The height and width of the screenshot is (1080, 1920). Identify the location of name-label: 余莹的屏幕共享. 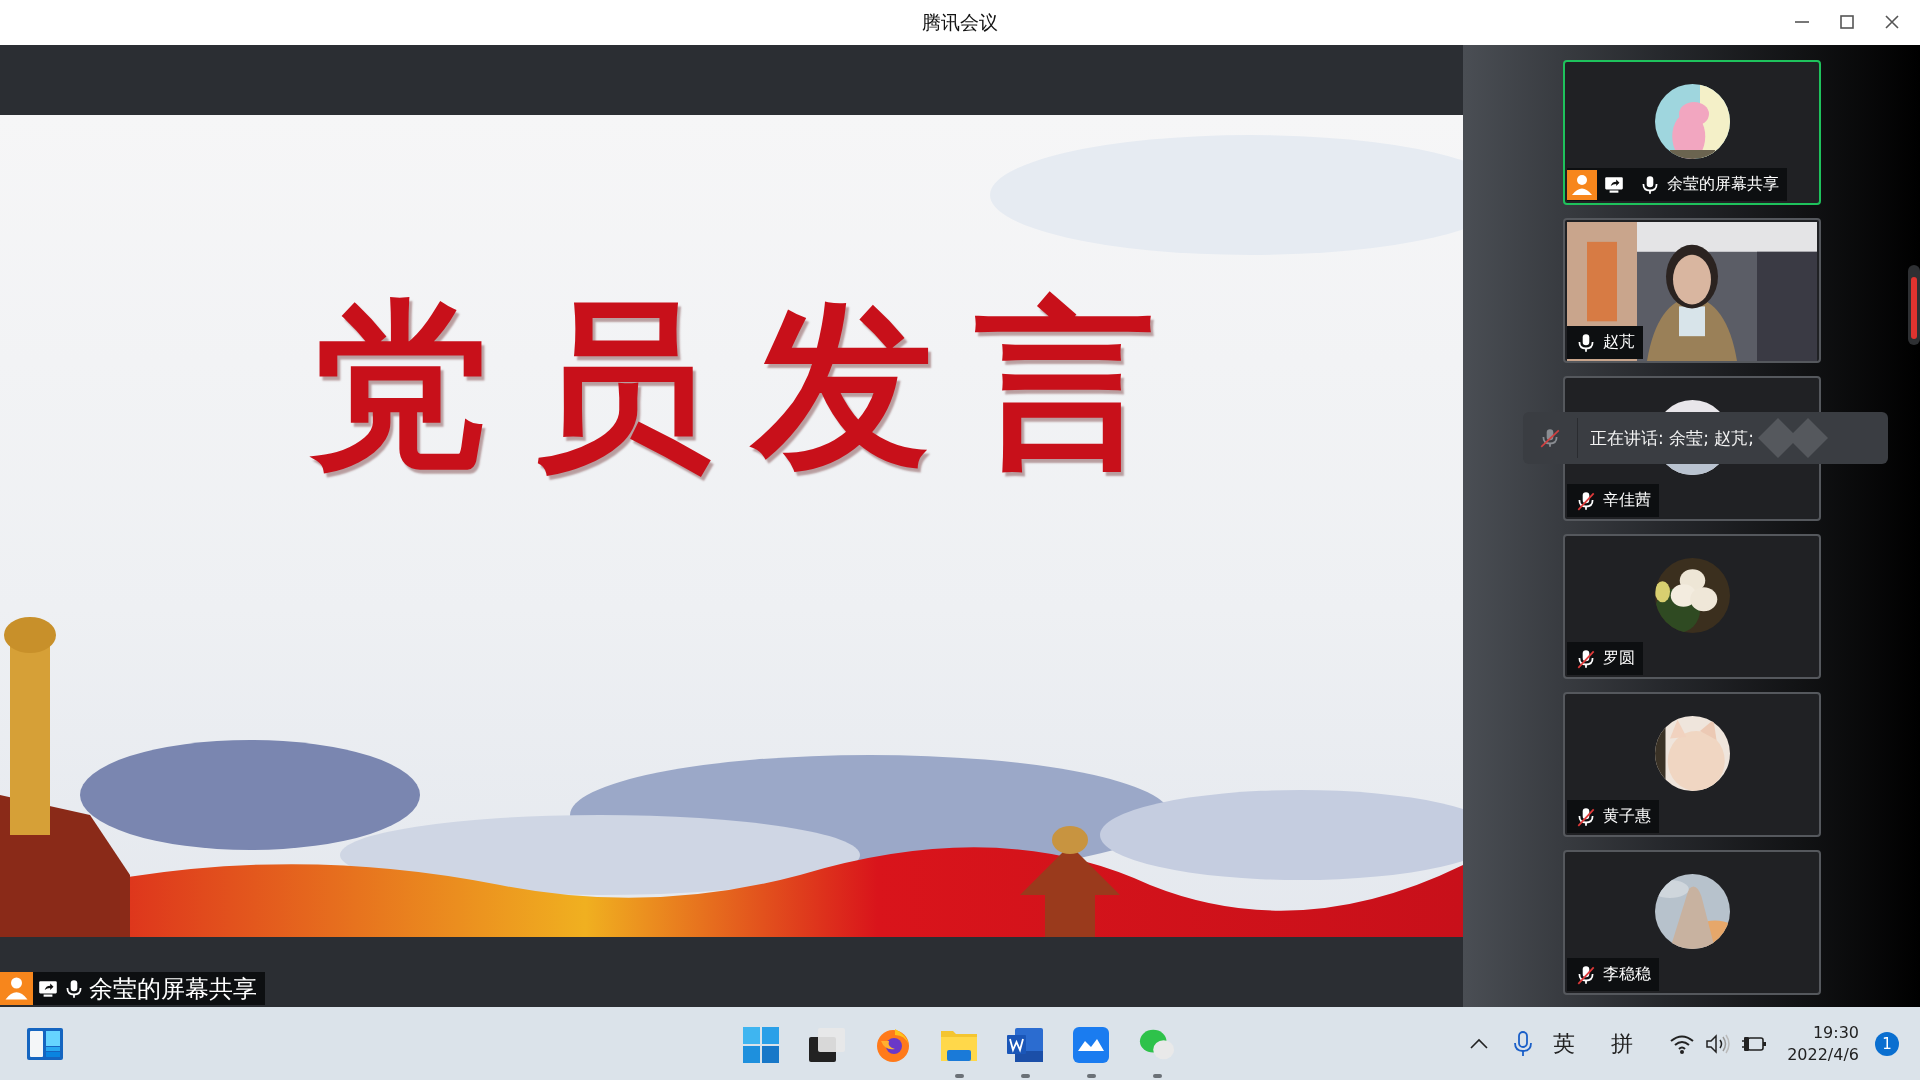
(1677, 184).